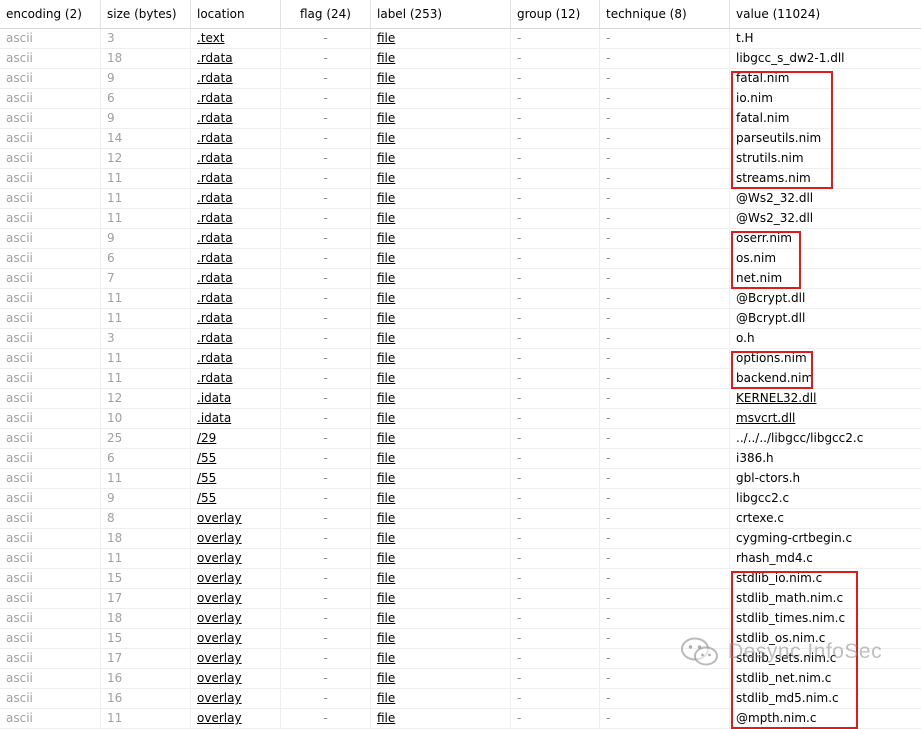  I want to click on table-row: ascii 6 .rdata - file - - io.nim, so click(460, 99).